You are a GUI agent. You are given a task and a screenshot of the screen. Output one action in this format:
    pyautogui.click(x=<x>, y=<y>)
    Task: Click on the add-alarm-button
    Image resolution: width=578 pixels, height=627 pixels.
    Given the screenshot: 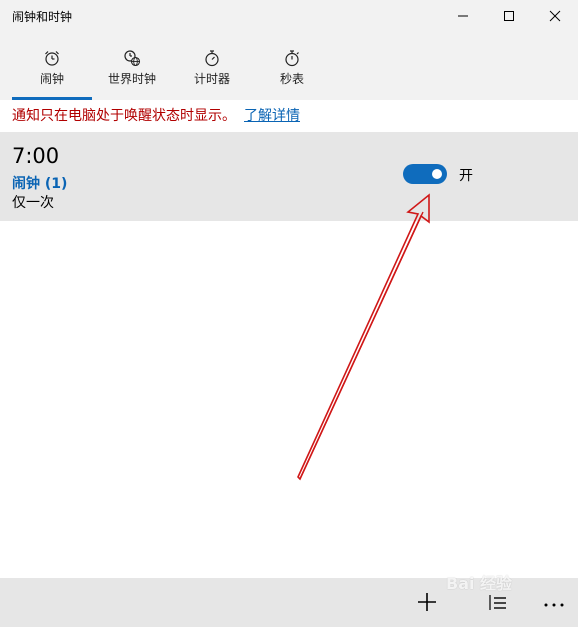 What is the action you would take?
    pyautogui.click(x=427, y=602)
    